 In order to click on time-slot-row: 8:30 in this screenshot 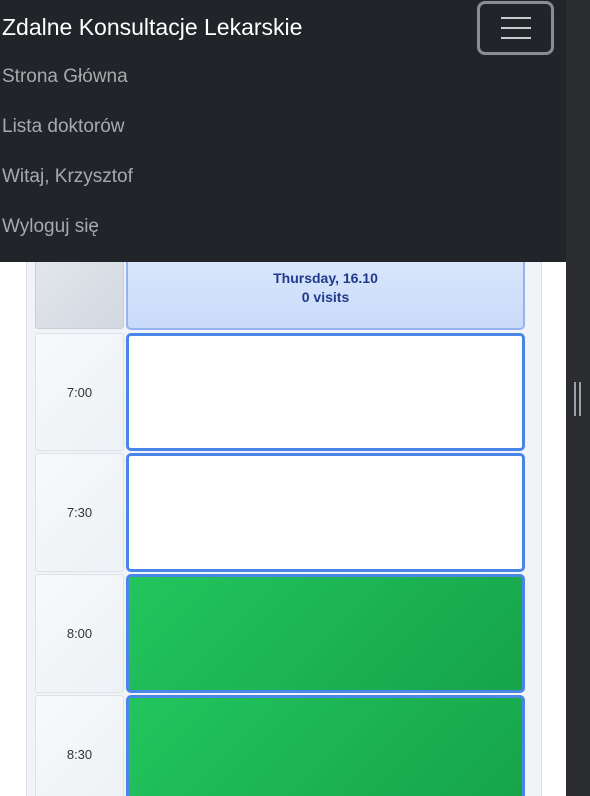, I will do `click(282, 745)`.